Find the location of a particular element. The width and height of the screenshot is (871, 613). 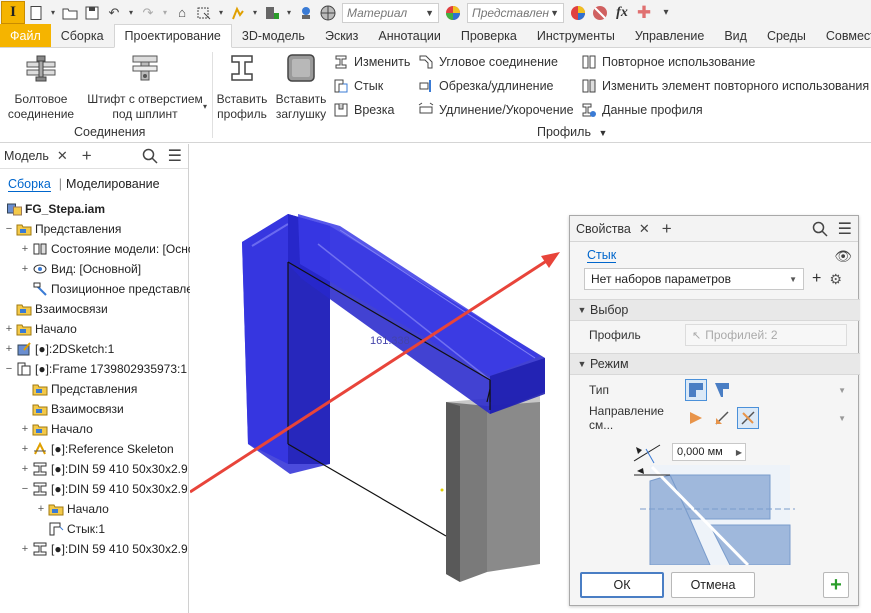

command-name-link: Стык is located at coordinates (602, 256).